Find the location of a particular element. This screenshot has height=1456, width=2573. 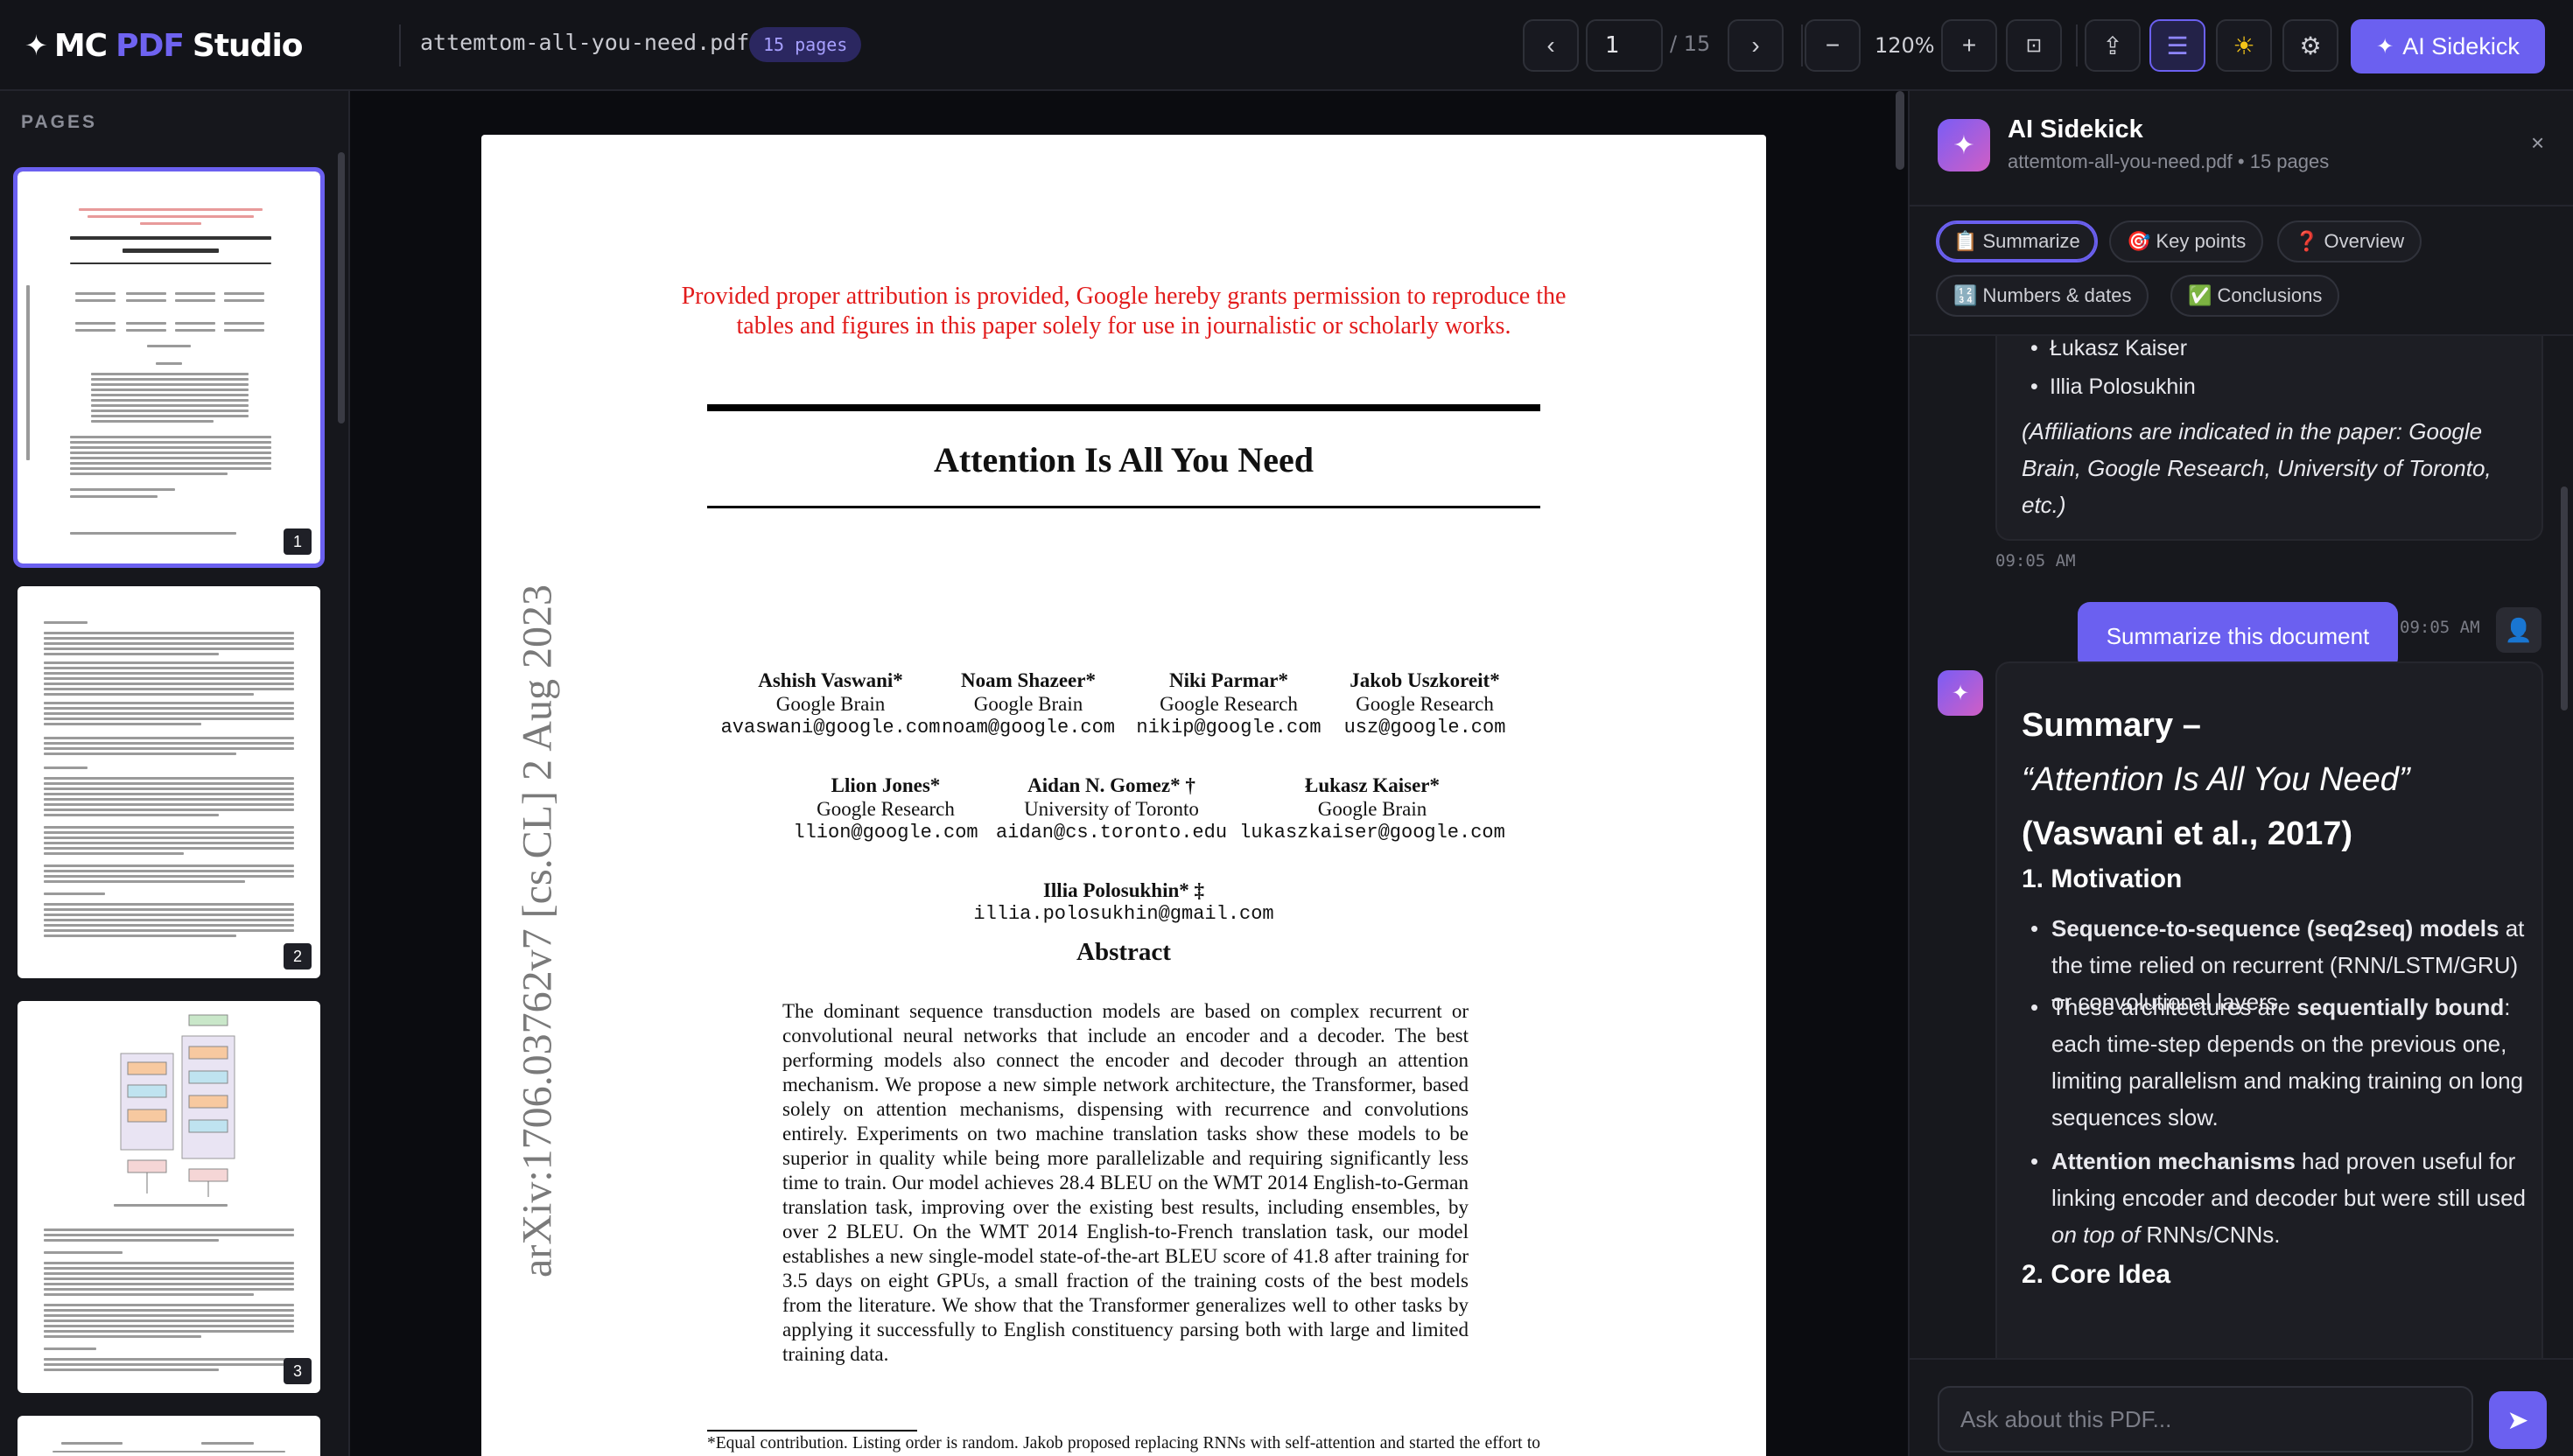

author-email: nikip@google.com is located at coordinates (1229, 727).